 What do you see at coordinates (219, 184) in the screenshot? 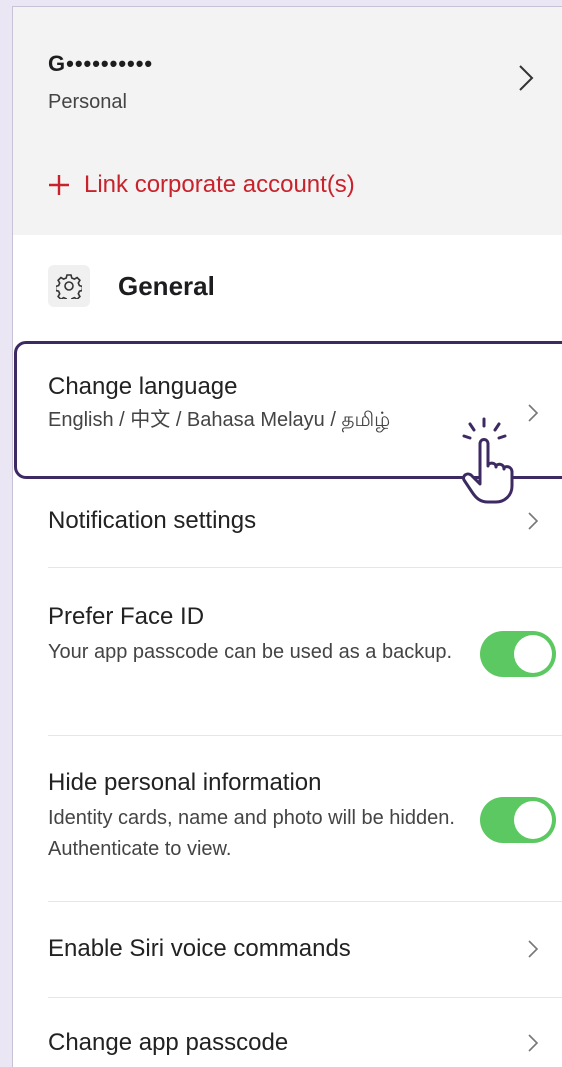
I see `link-corporate-label: Link corporate account(s)` at bounding box center [219, 184].